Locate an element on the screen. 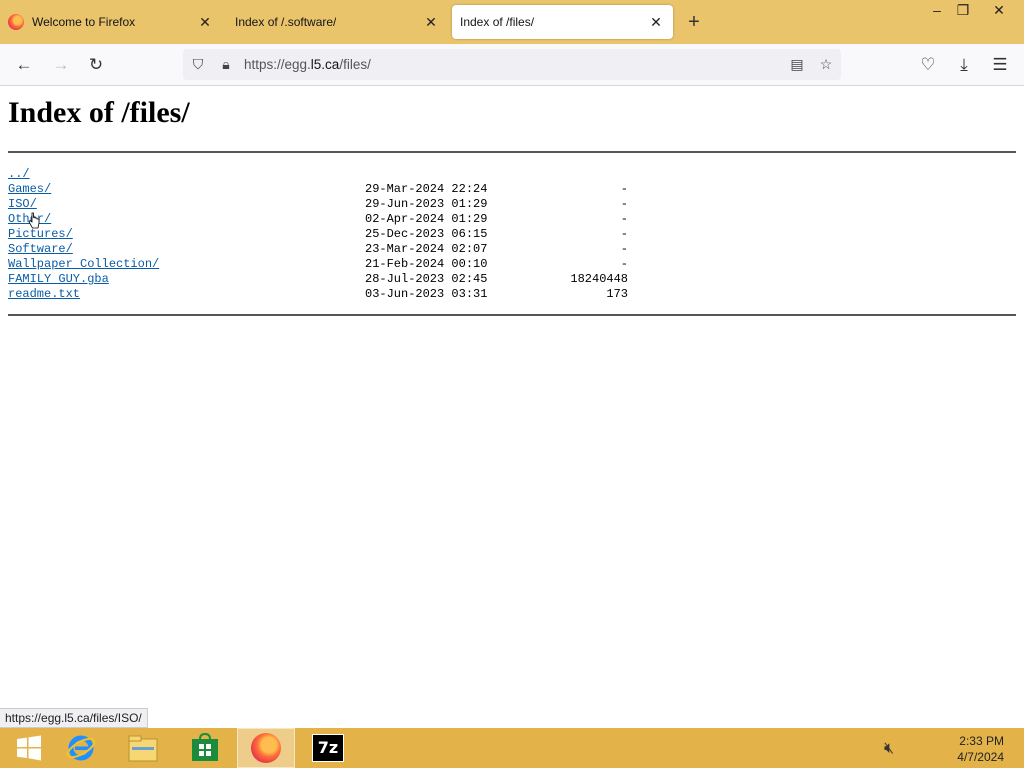 This screenshot has height=768, width=1024. entry-date: 29-Mar-2024 22:24 is located at coordinates (426, 189).